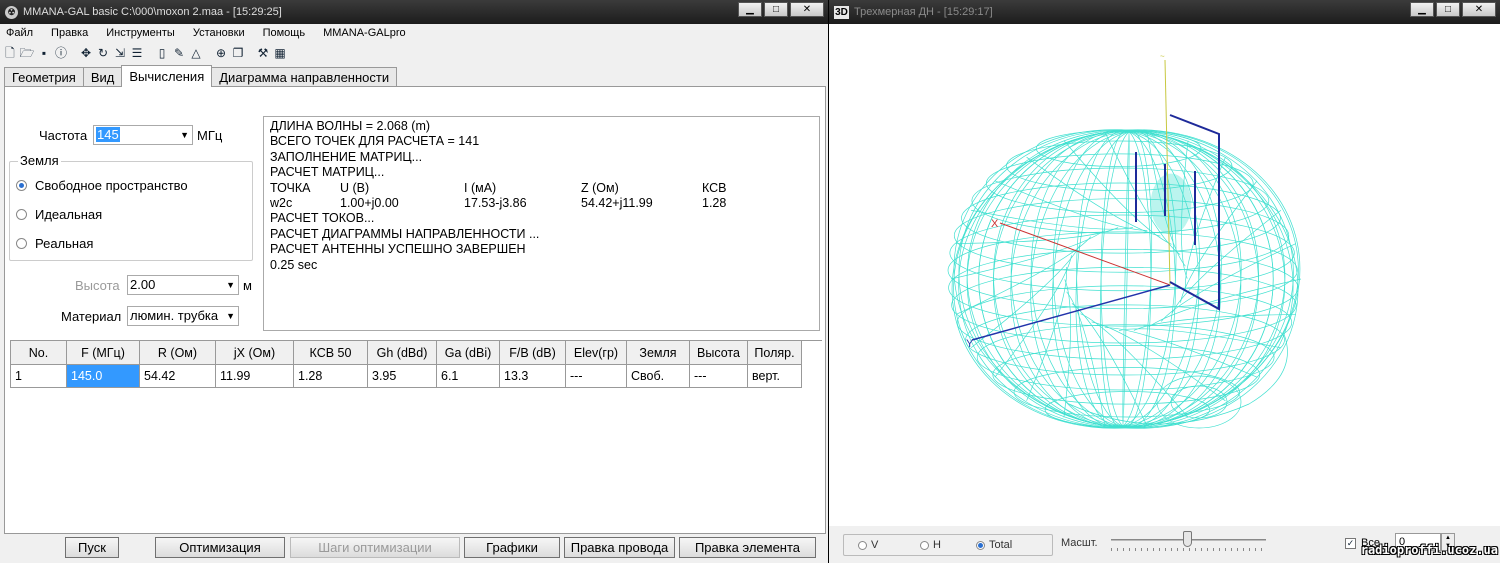  What do you see at coordinates (220, 547) in the screenshot?
I see `optimize-button: Оптимизация` at bounding box center [220, 547].